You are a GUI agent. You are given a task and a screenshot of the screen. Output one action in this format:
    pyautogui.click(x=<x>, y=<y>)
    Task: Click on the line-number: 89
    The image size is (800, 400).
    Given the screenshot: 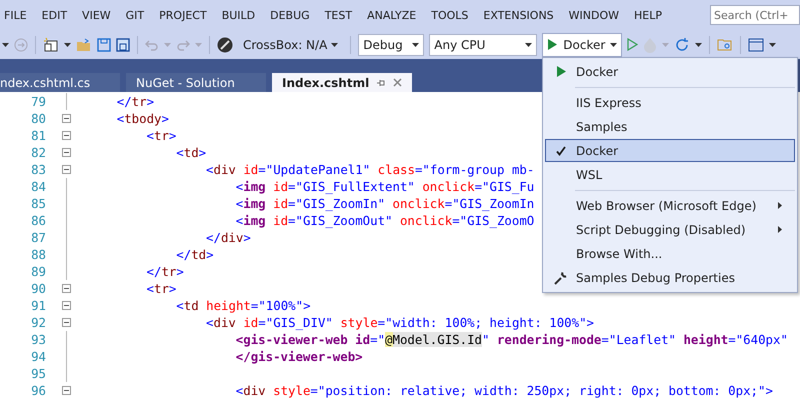 What is the action you would take?
    pyautogui.click(x=38, y=271)
    